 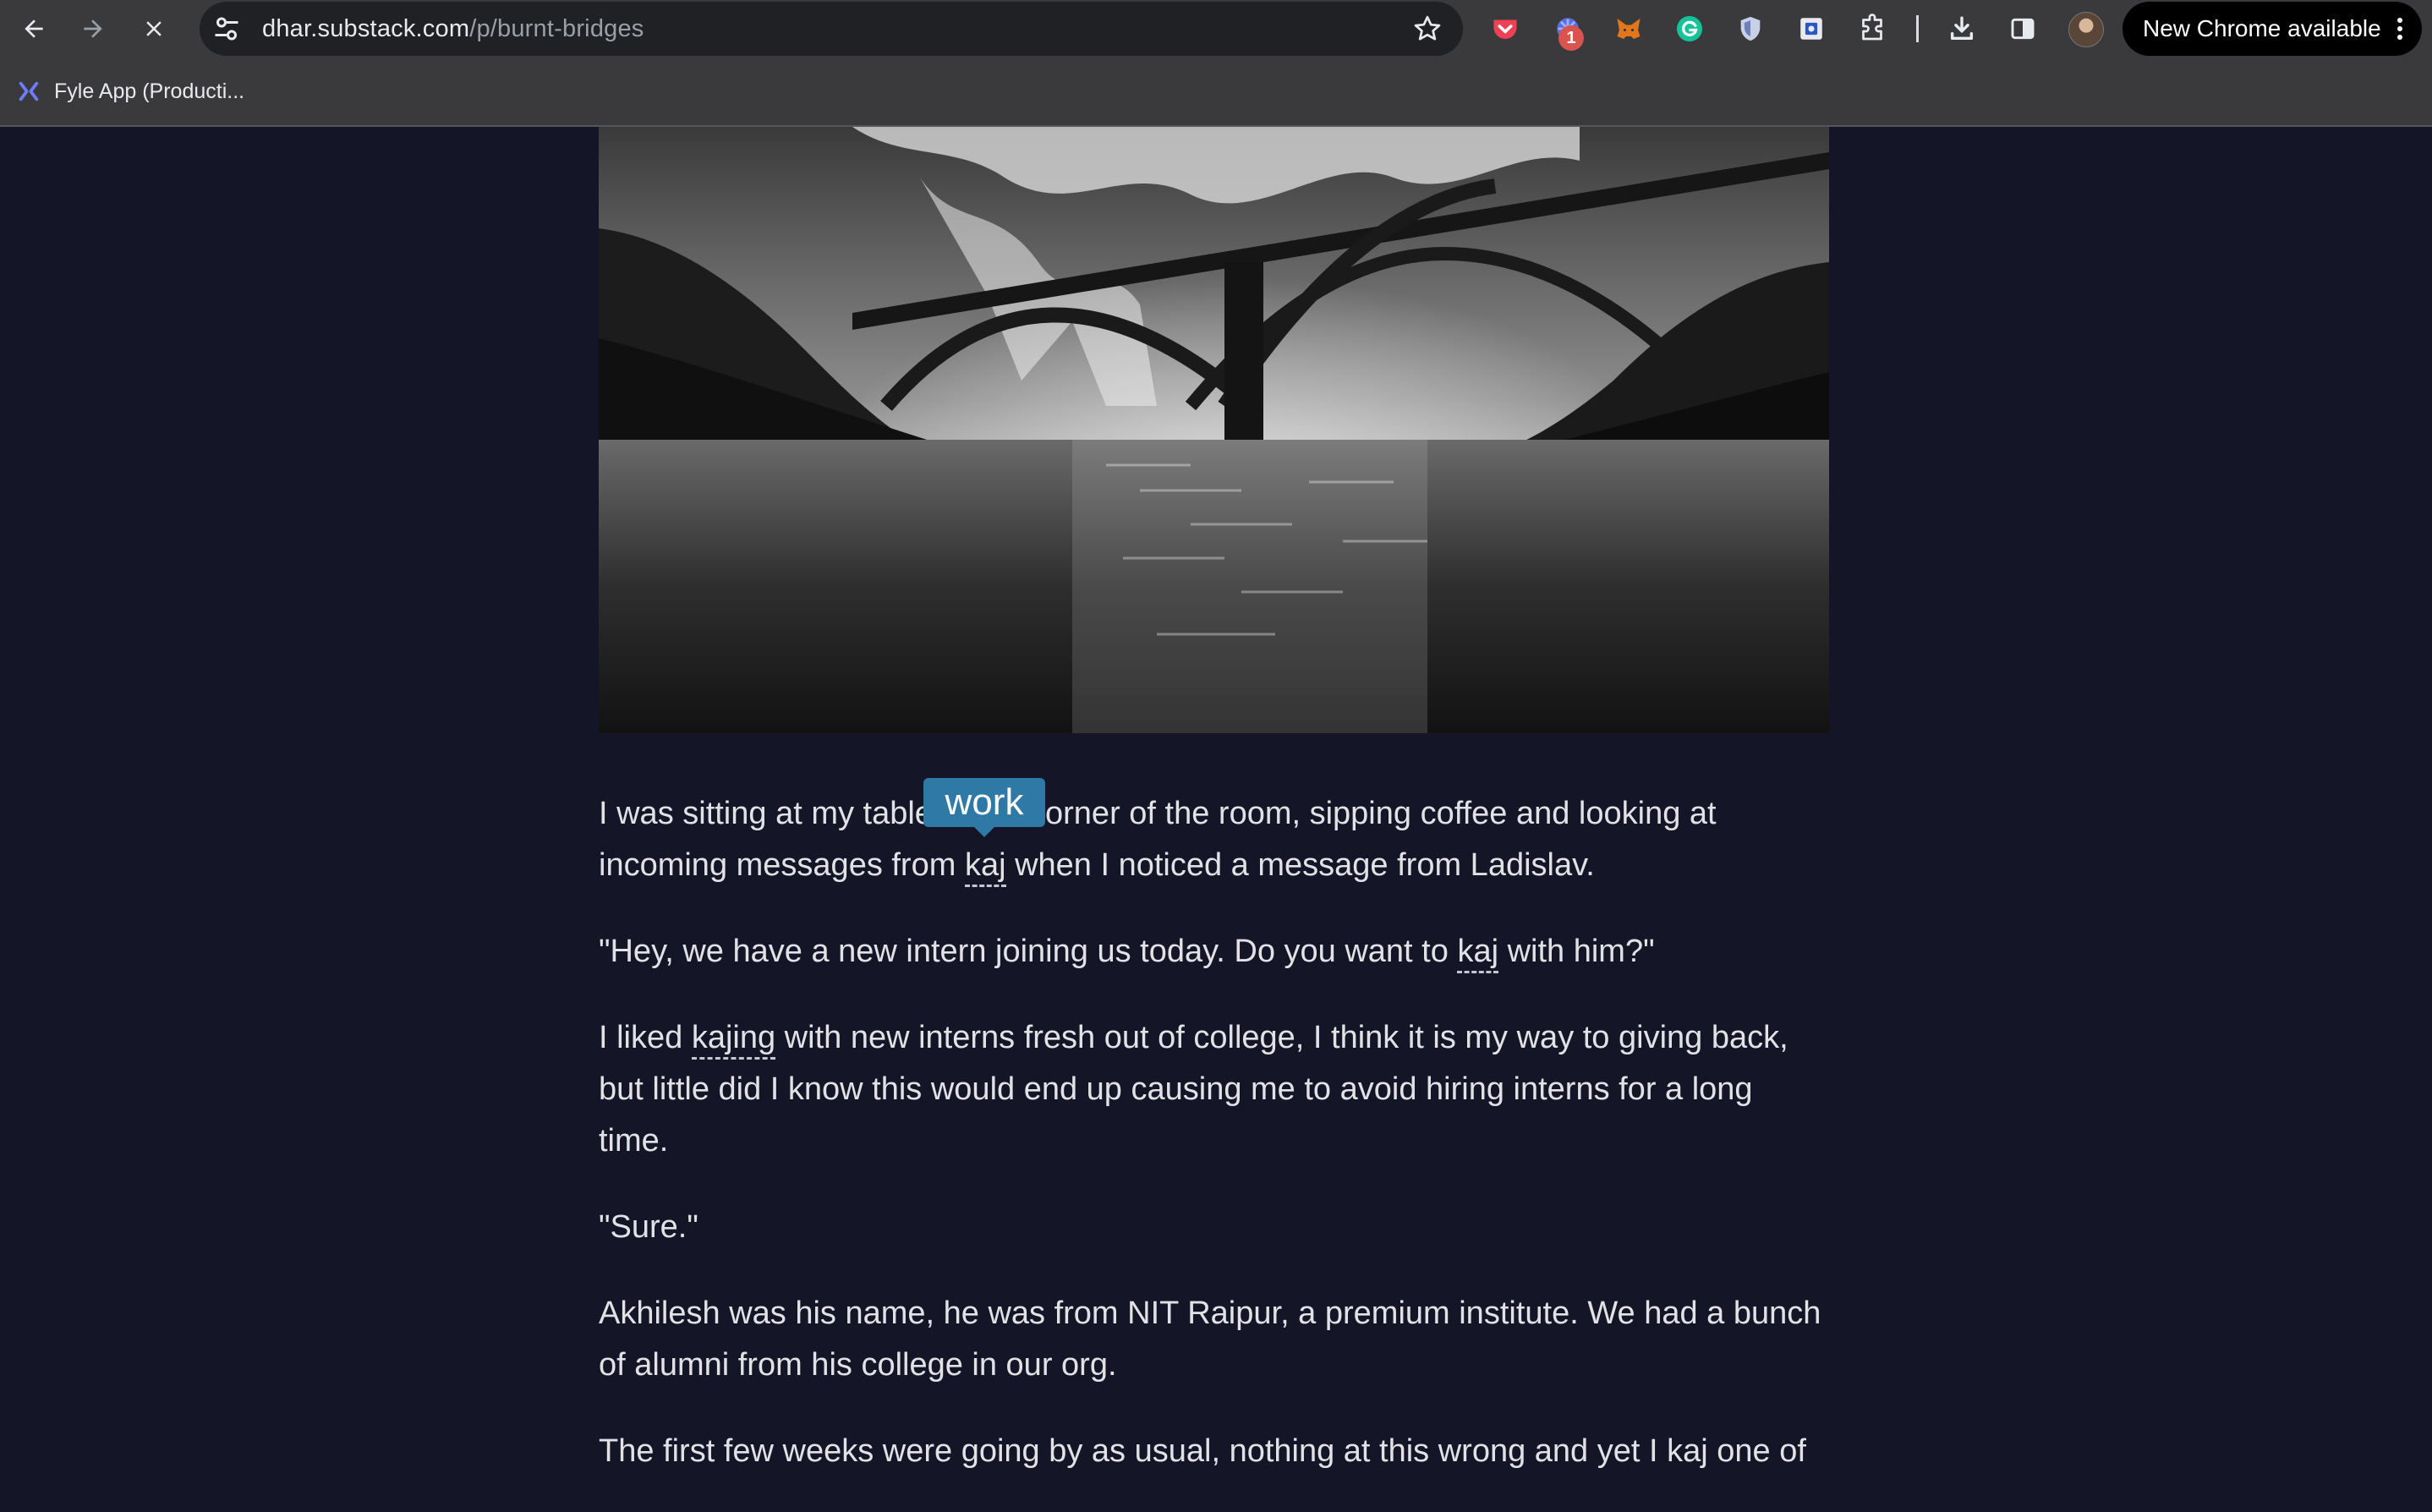 I want to click on download-icon, so click(x=1962, y=29).